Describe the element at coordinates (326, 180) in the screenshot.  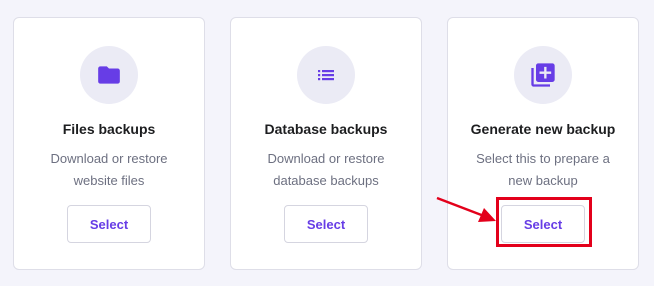
I see `card-description-line: database backups` at that location.